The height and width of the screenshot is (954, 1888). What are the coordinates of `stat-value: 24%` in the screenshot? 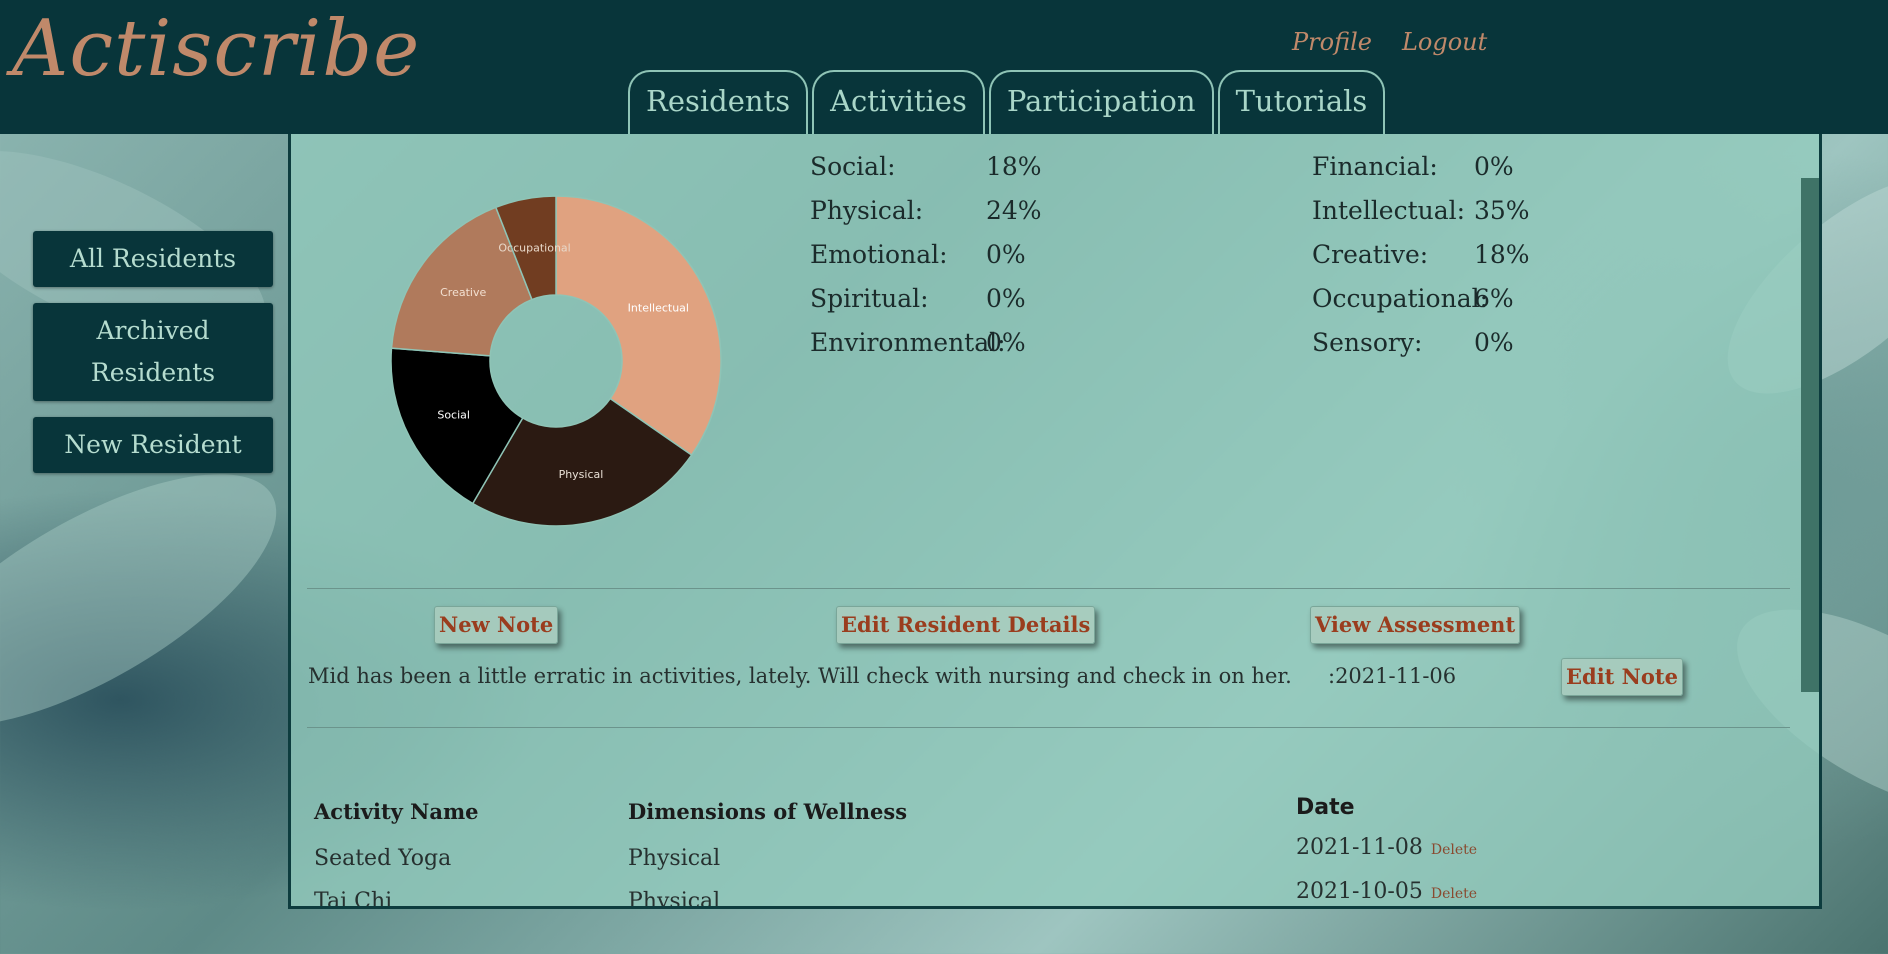 It's located at (1014, 210).